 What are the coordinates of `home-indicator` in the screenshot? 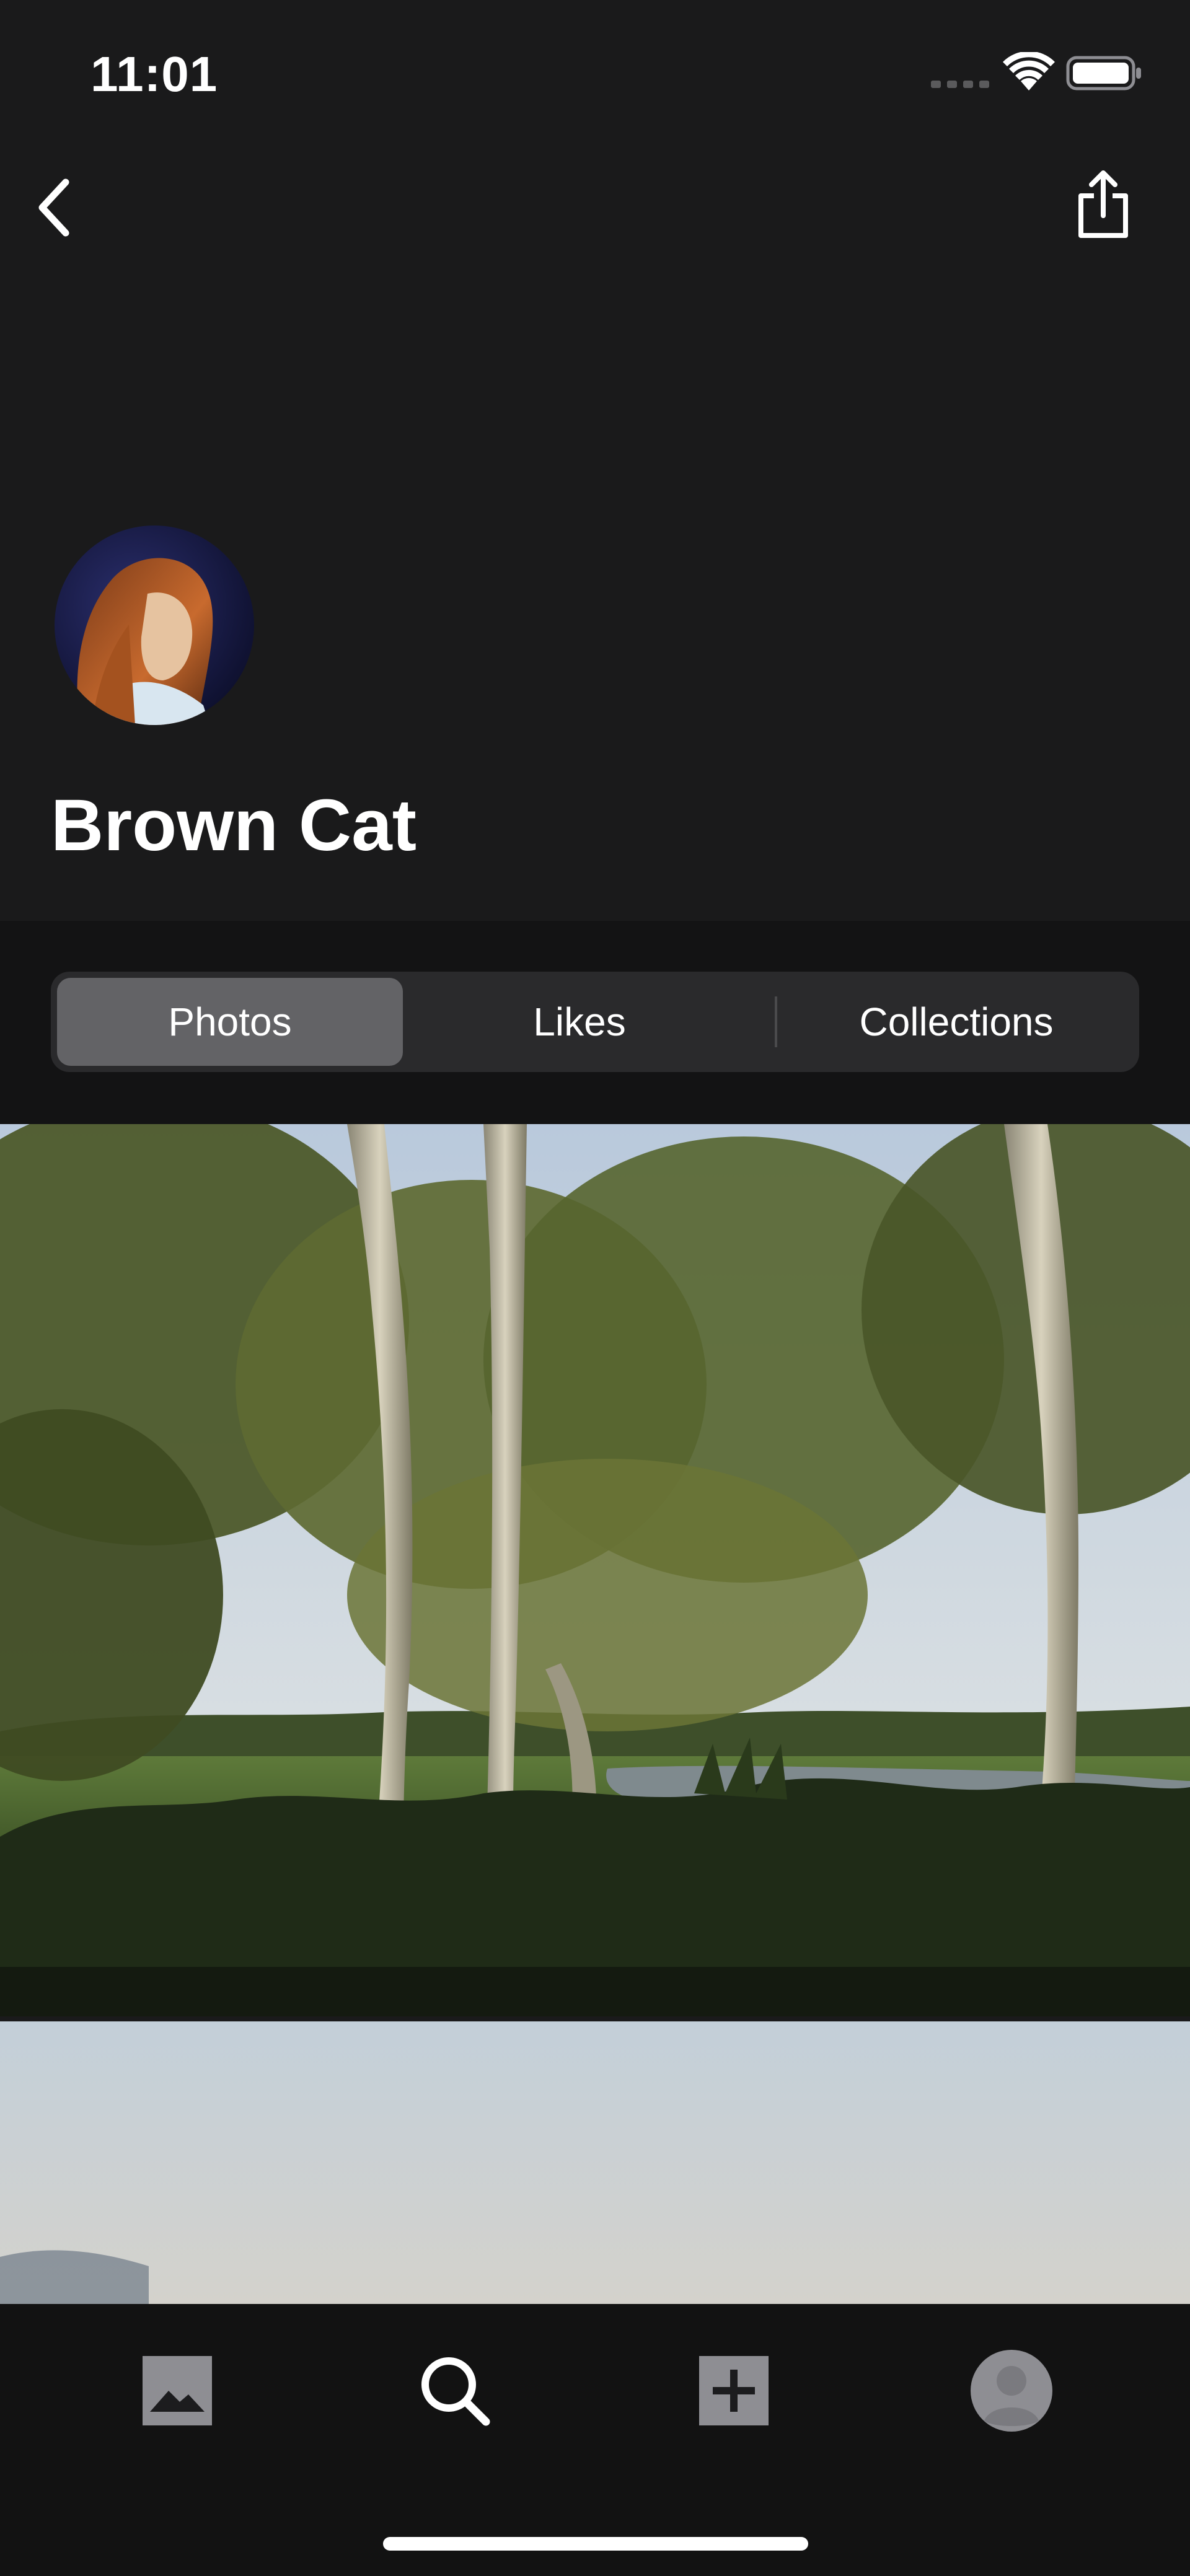 It's located at (595, 2544).